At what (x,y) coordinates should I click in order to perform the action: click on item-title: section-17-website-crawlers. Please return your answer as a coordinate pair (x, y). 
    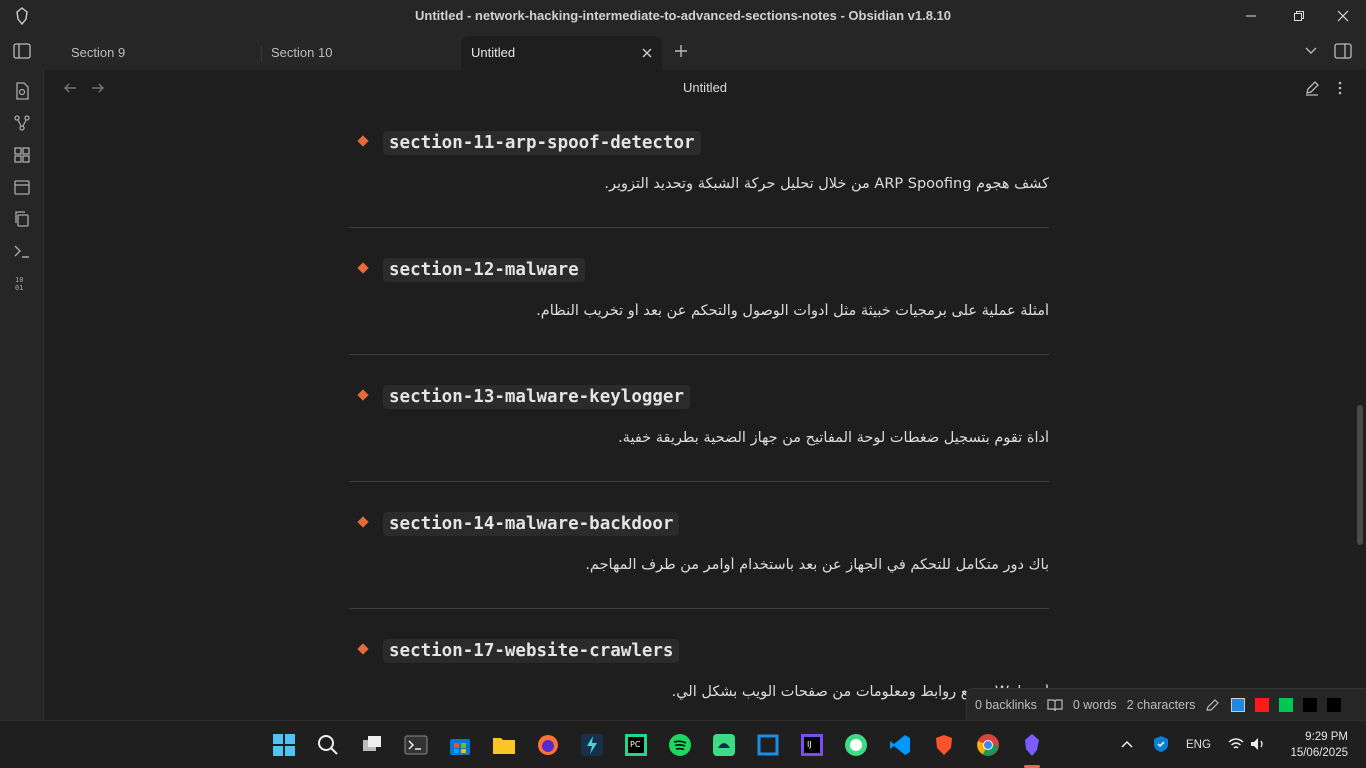
    Looking at the image, I should click on (531, 651).